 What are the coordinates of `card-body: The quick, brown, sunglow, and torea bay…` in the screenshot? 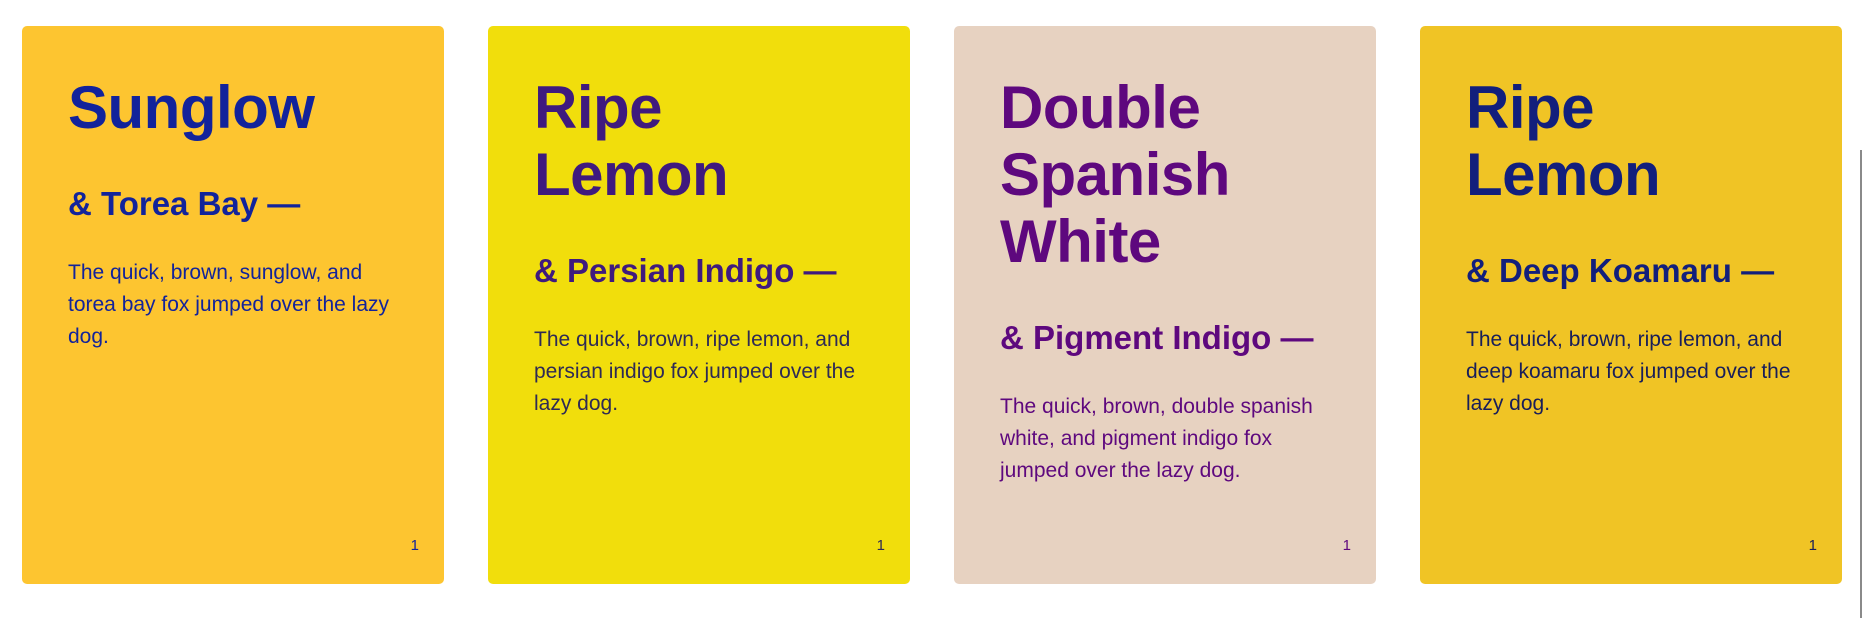 It's located at (229, 304).